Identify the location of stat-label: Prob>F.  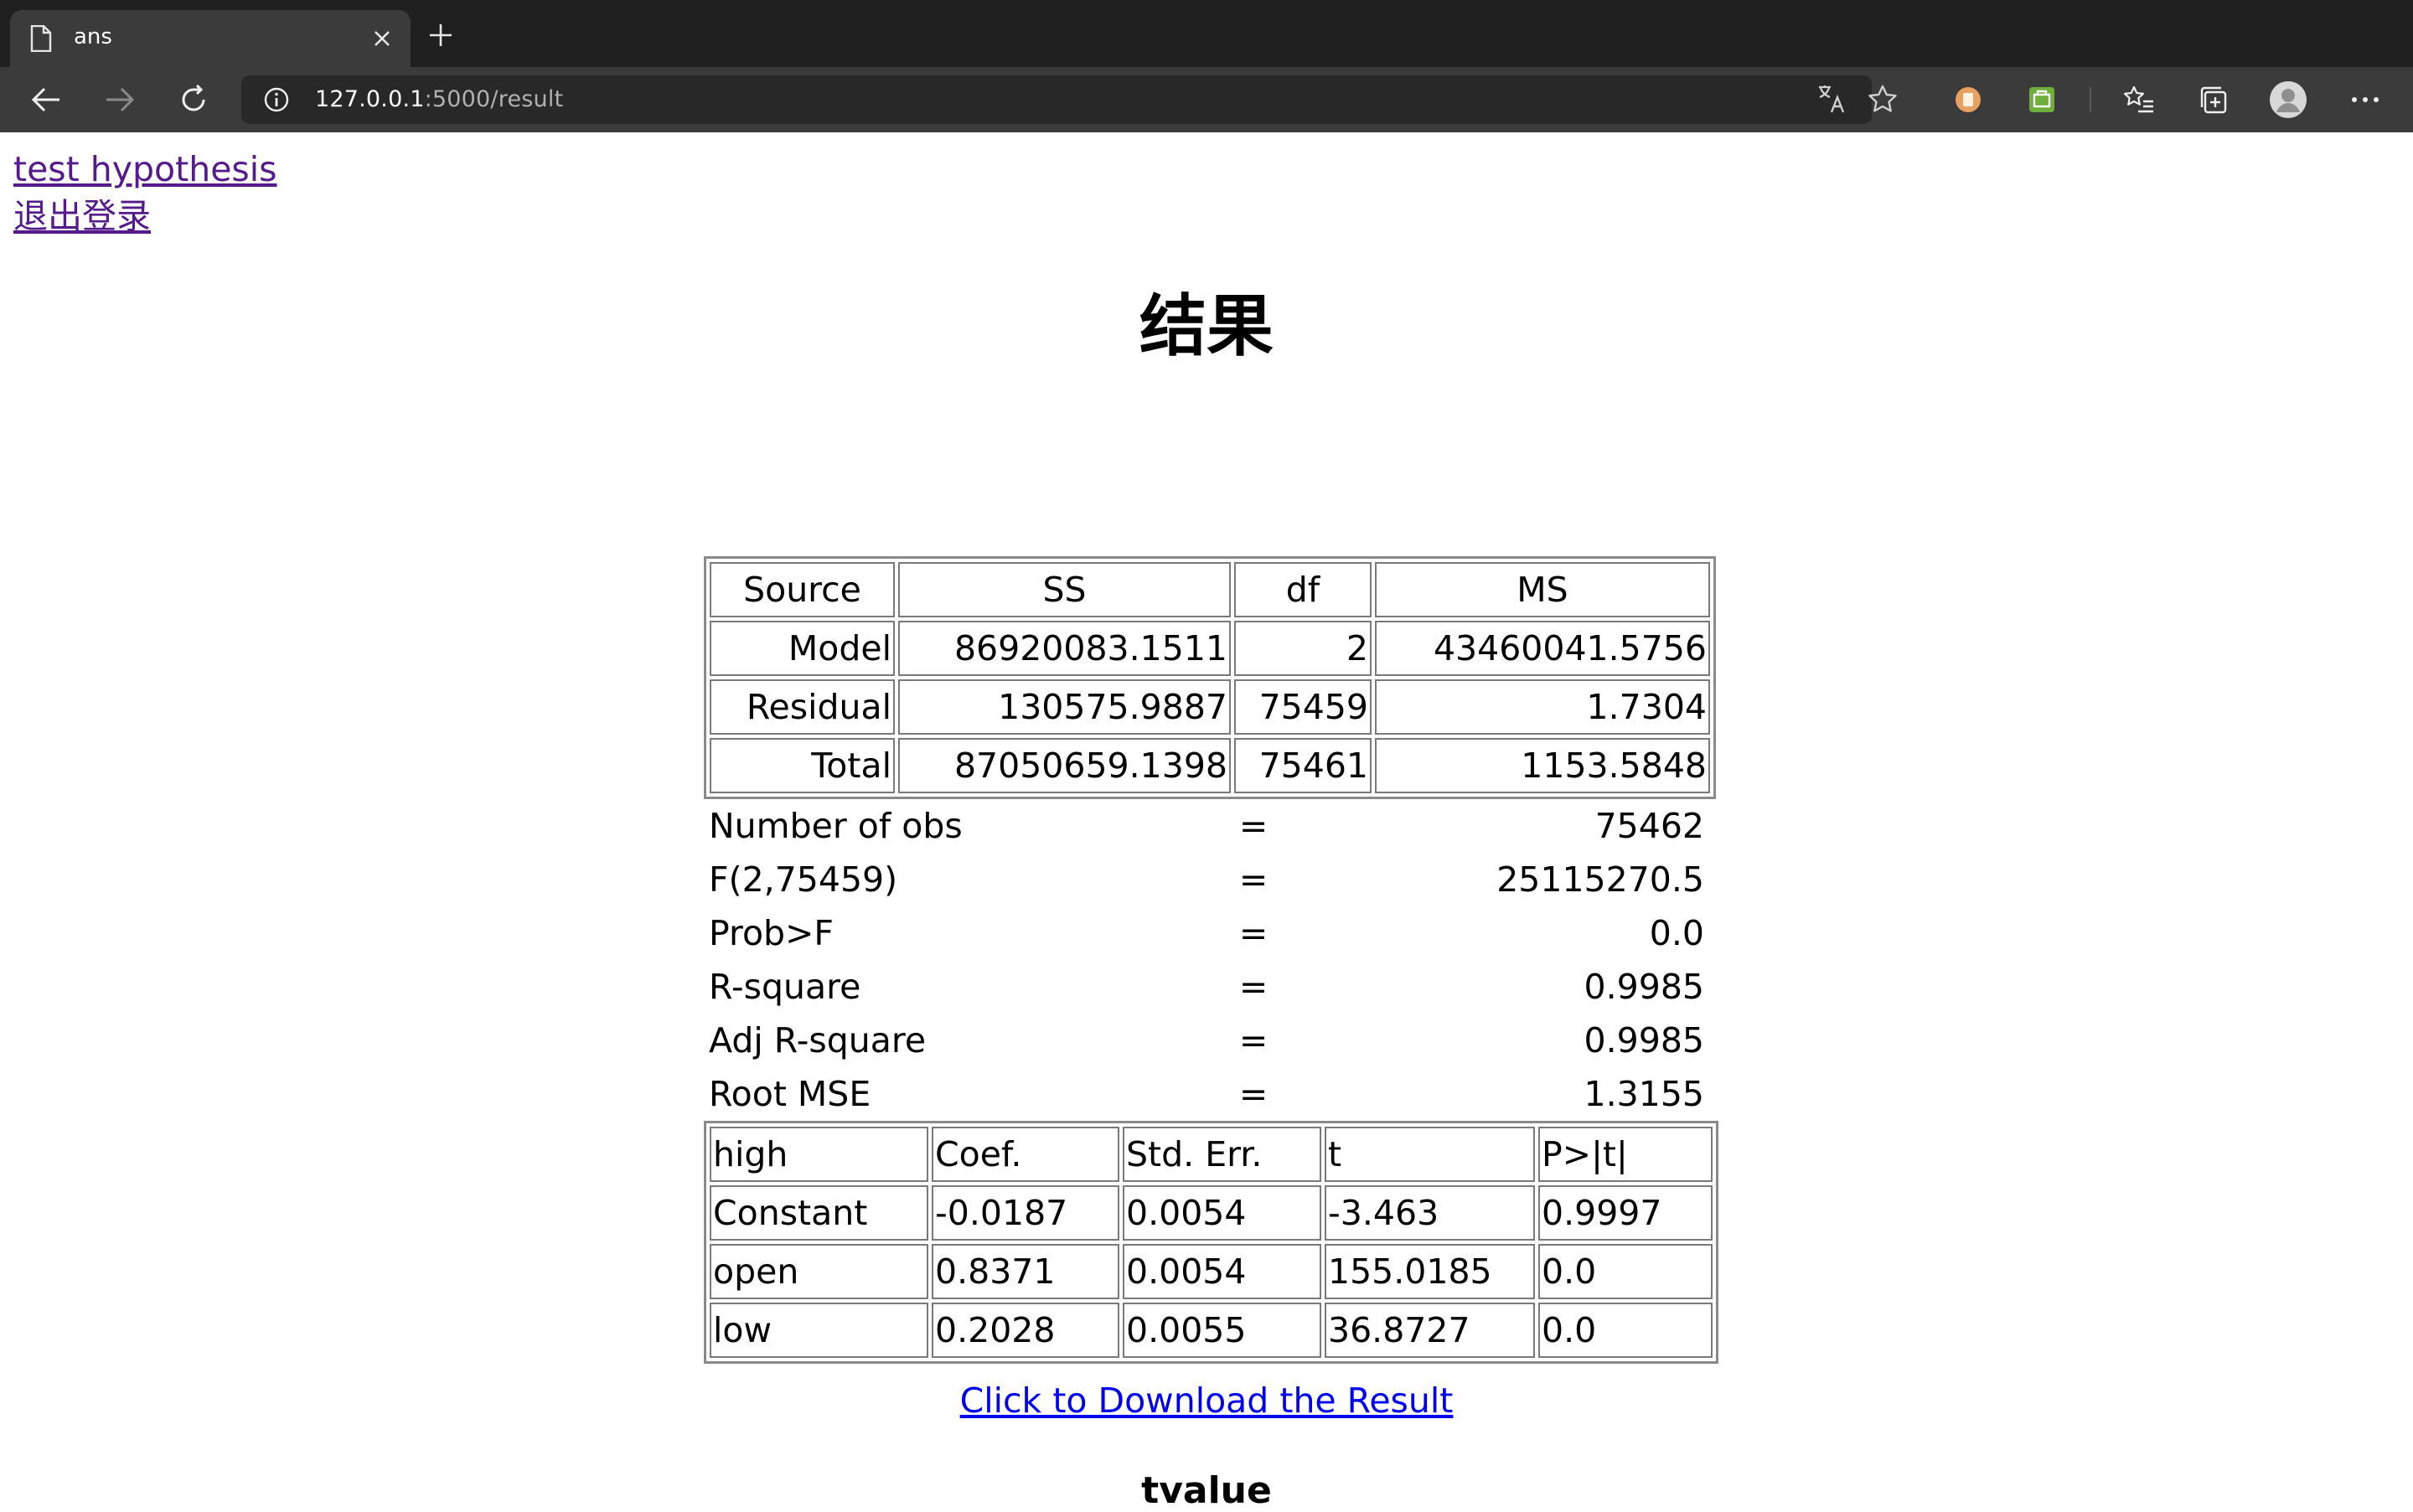
(771, 933).